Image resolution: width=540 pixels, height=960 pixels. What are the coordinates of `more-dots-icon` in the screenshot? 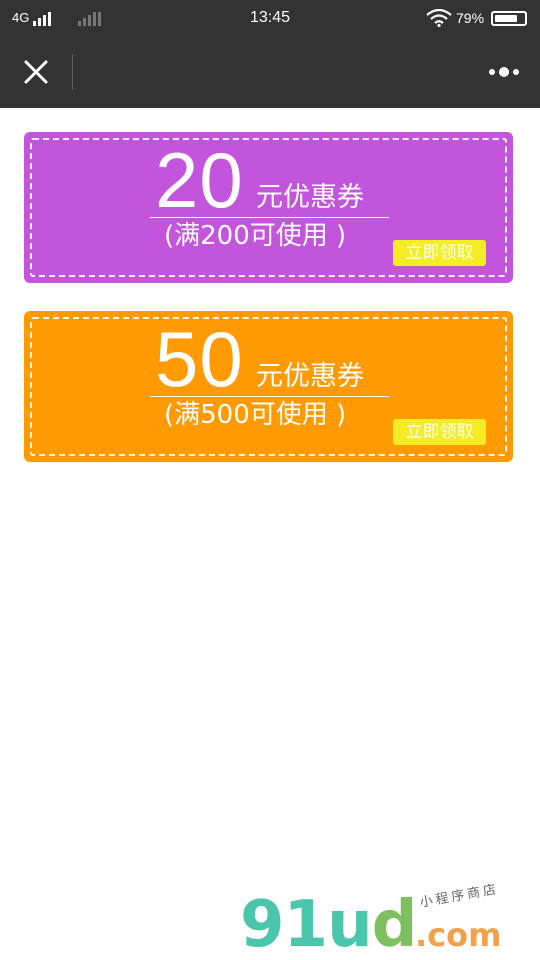 It's located at (504, 72).